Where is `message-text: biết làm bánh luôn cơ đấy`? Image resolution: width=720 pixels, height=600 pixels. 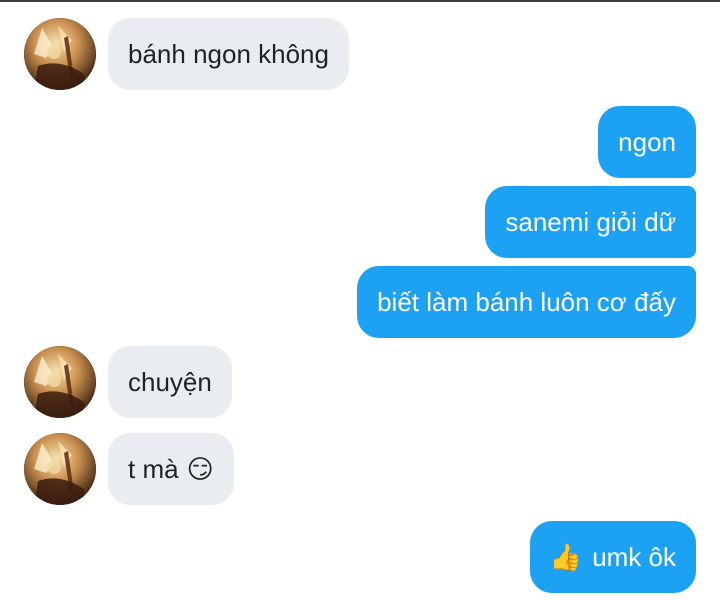 message-text: biết làm bánh luôn cơ đấy is located at coordinates (526, 302).